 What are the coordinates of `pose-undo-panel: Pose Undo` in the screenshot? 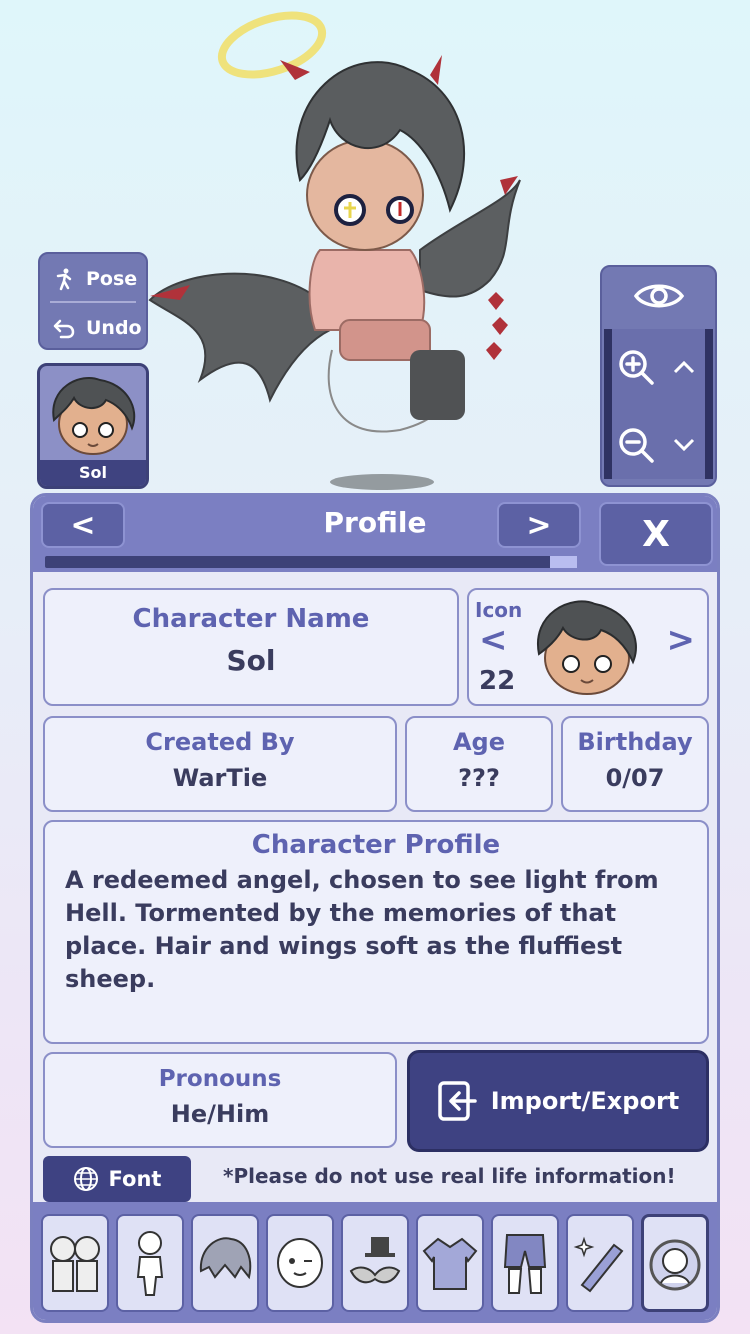 It's located at (93, 301).